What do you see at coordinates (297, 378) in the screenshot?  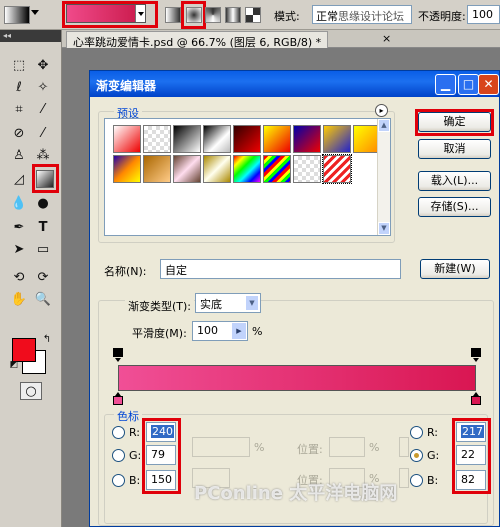 I see `gradient-preview-bar` at bounding box center [297, 378].